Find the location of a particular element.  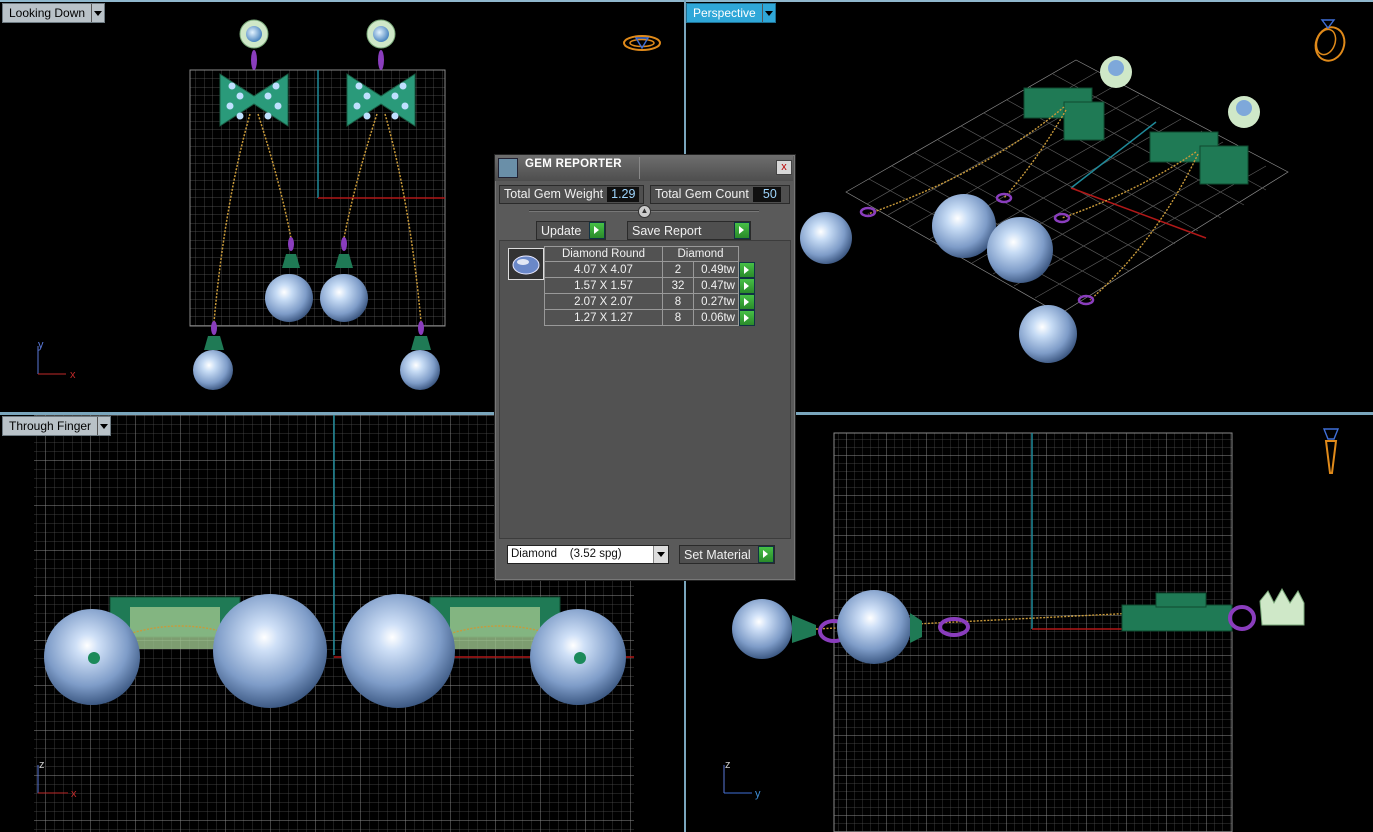

gem-weight: 0.49tw is located at coordinates (716, 269).